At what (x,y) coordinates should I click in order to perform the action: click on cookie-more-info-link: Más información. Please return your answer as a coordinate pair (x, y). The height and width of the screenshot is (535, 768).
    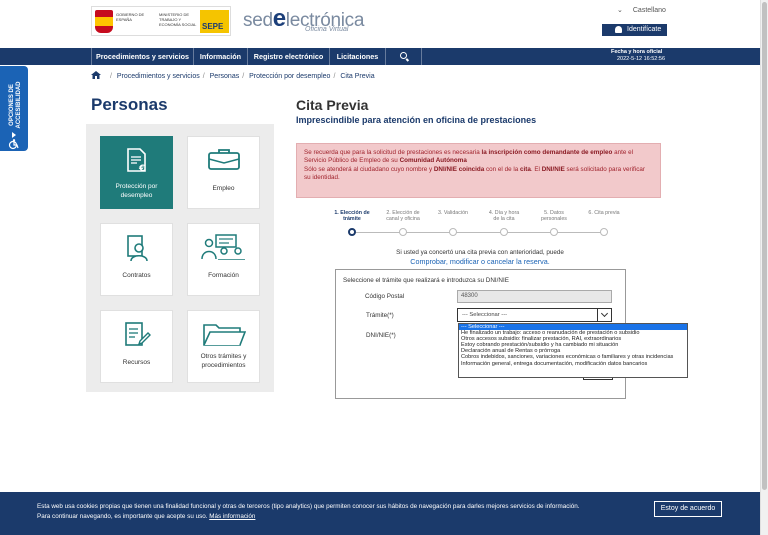
    Looking at the image, I should click on (232, 516).